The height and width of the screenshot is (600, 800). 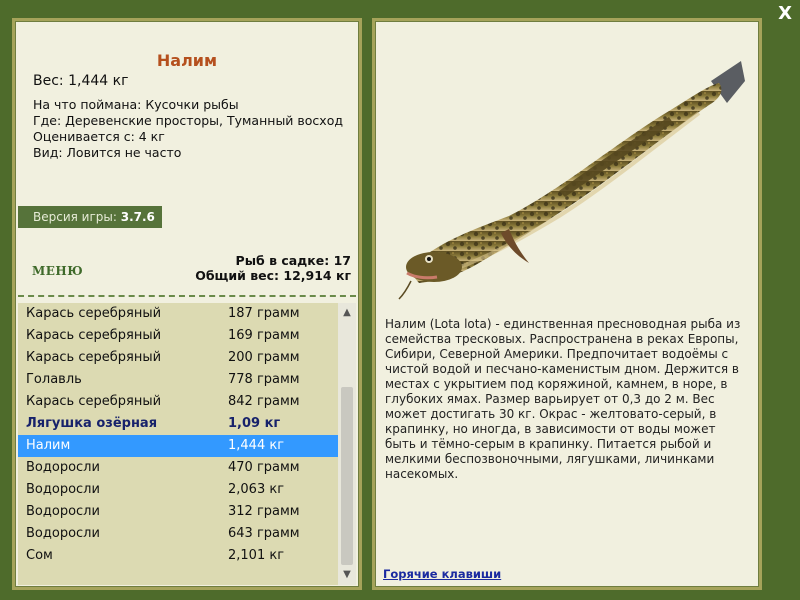 What do you see at coordinates (81, 81) in the screenshot?
I see `fish-weight: Вес: 1,444 кг` at bounding box center [81, 81].